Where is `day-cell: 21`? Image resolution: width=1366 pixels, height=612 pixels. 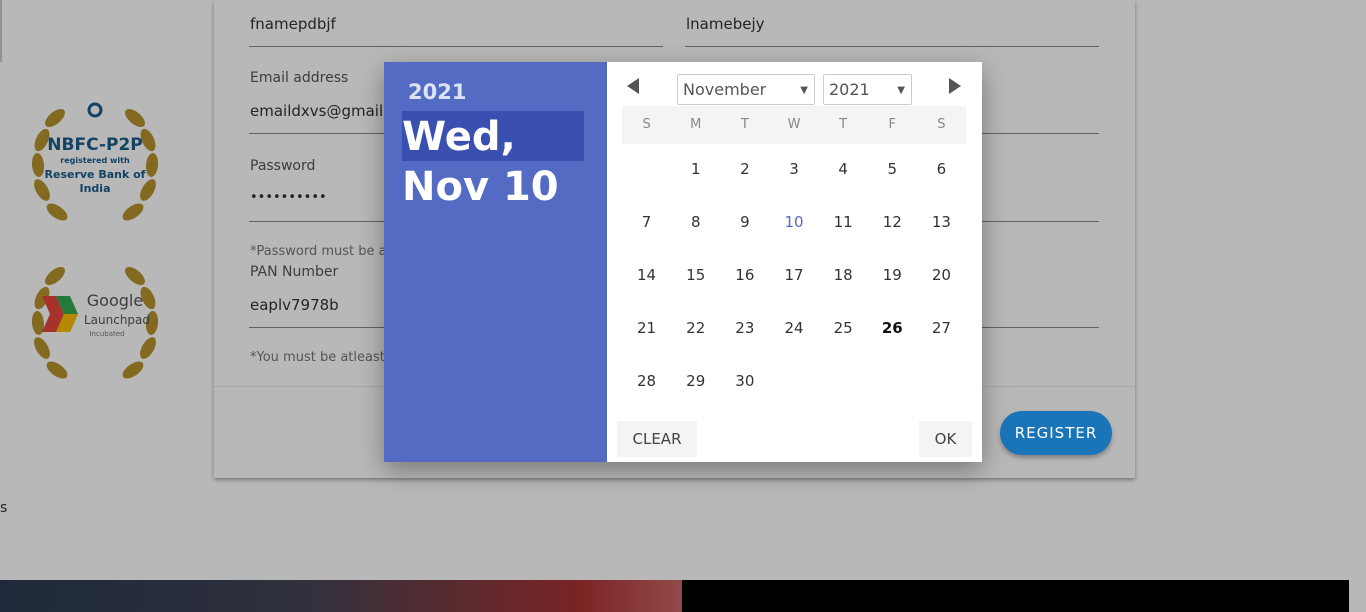
day-cell: 21 is located at coordinates (646, 328).